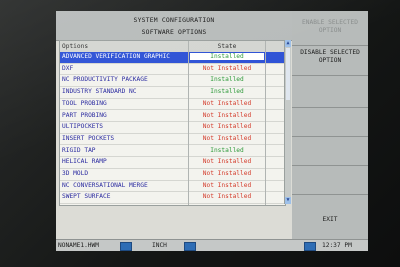 This screenshot has height=267, width=400. I want to click on table-row: TOOL PROBING Not Installed, so click(172, 105).